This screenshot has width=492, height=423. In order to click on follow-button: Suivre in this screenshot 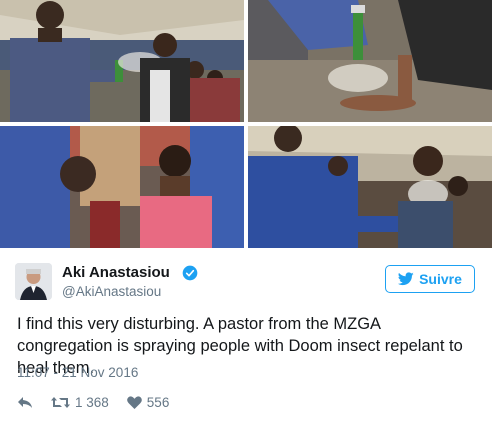, I will do `click(430, 279)`.